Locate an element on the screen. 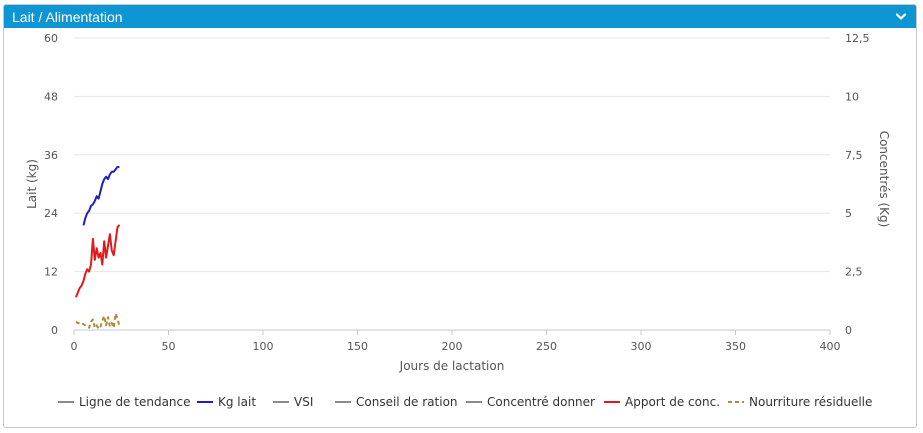 The width and height of the screenshot is (923, 433). panel-header: Lait / Alimentation is located at coordinates (460, 16).